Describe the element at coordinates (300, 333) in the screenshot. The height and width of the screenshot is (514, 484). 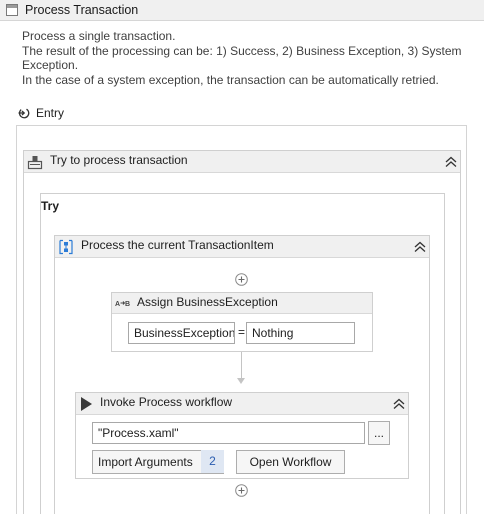
I see `assign-value-field: Nothing` at that location.